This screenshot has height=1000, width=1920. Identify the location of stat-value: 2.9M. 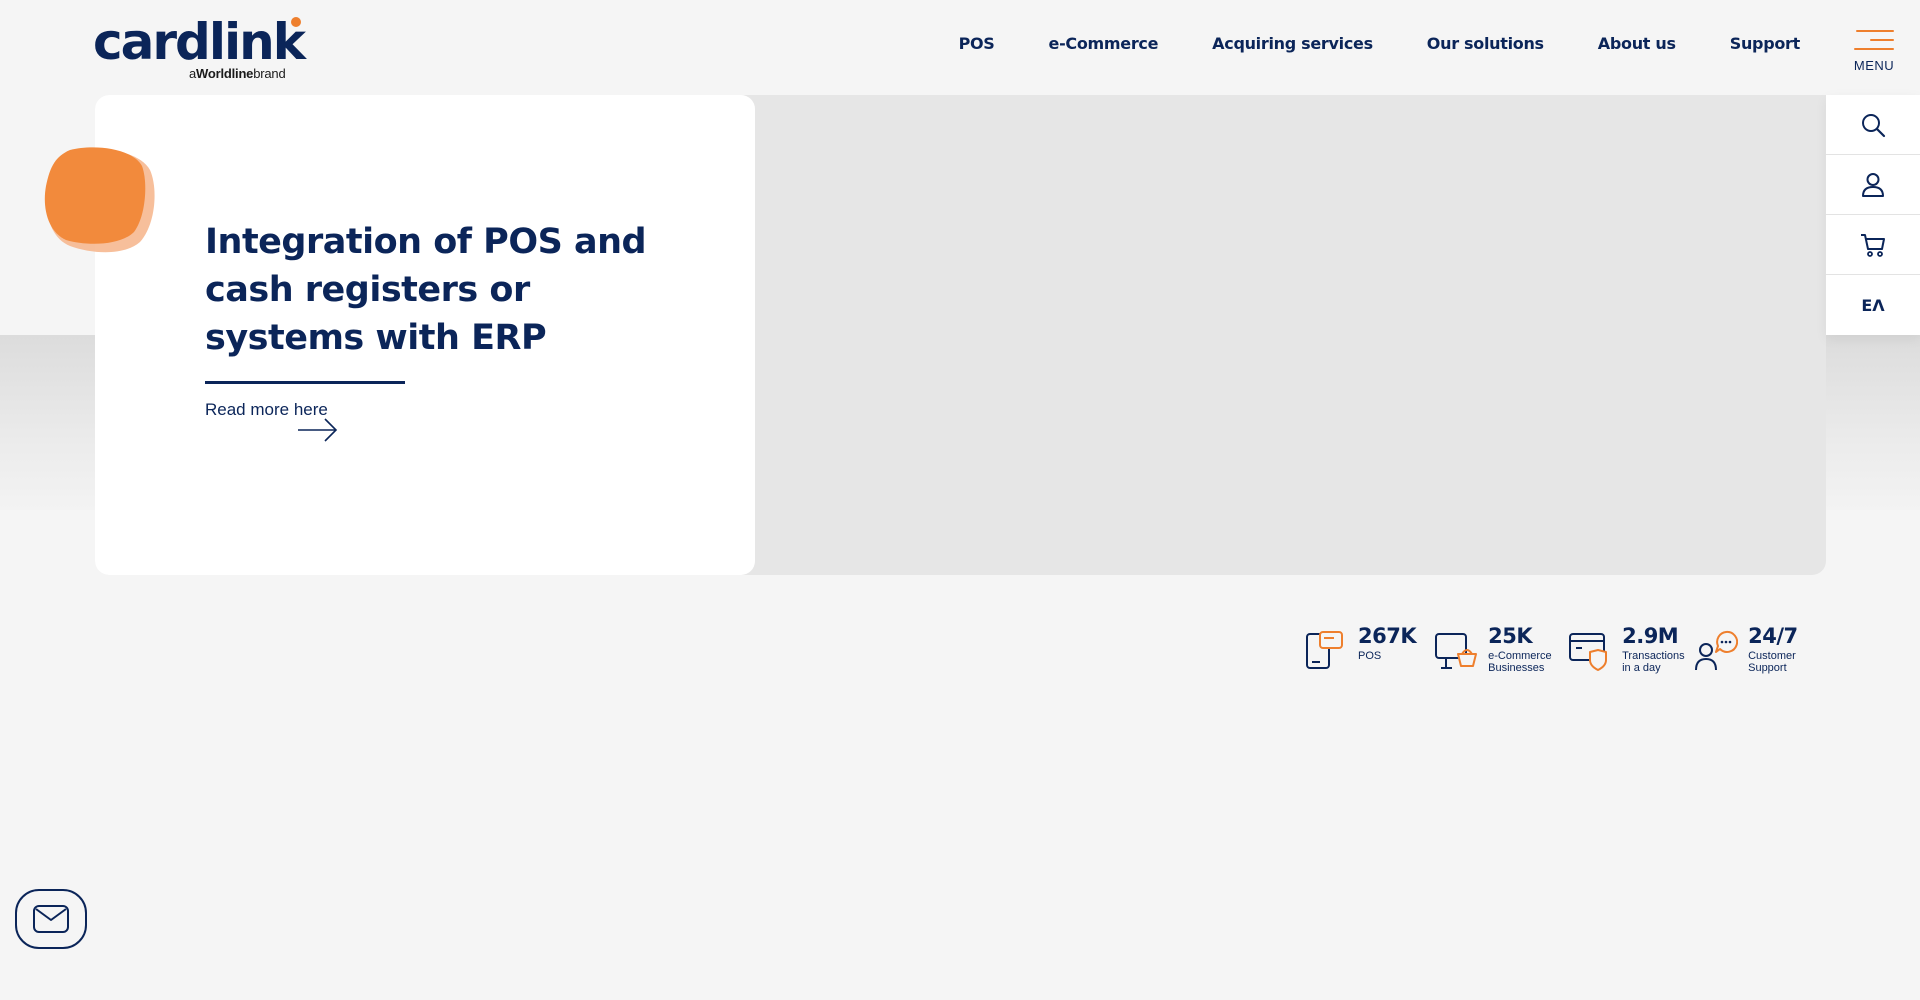
(1650, 636).